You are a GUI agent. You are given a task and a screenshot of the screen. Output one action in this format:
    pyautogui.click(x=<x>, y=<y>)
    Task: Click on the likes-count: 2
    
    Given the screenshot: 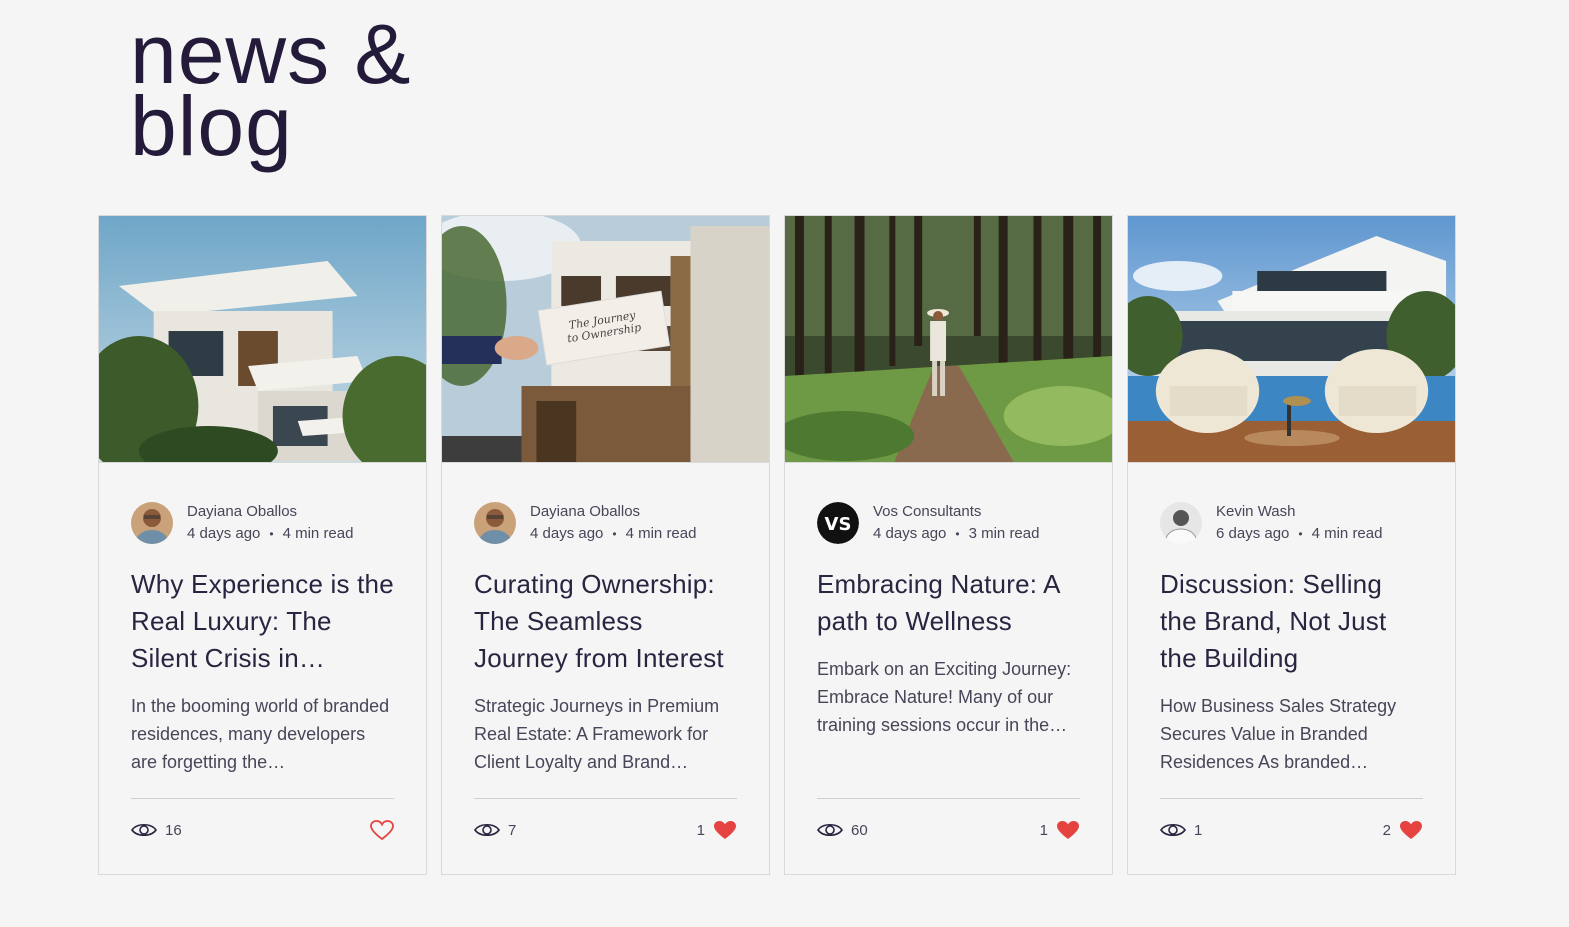 What is the action you would take?
    pyautogui.click(x=1386, y=830)
    